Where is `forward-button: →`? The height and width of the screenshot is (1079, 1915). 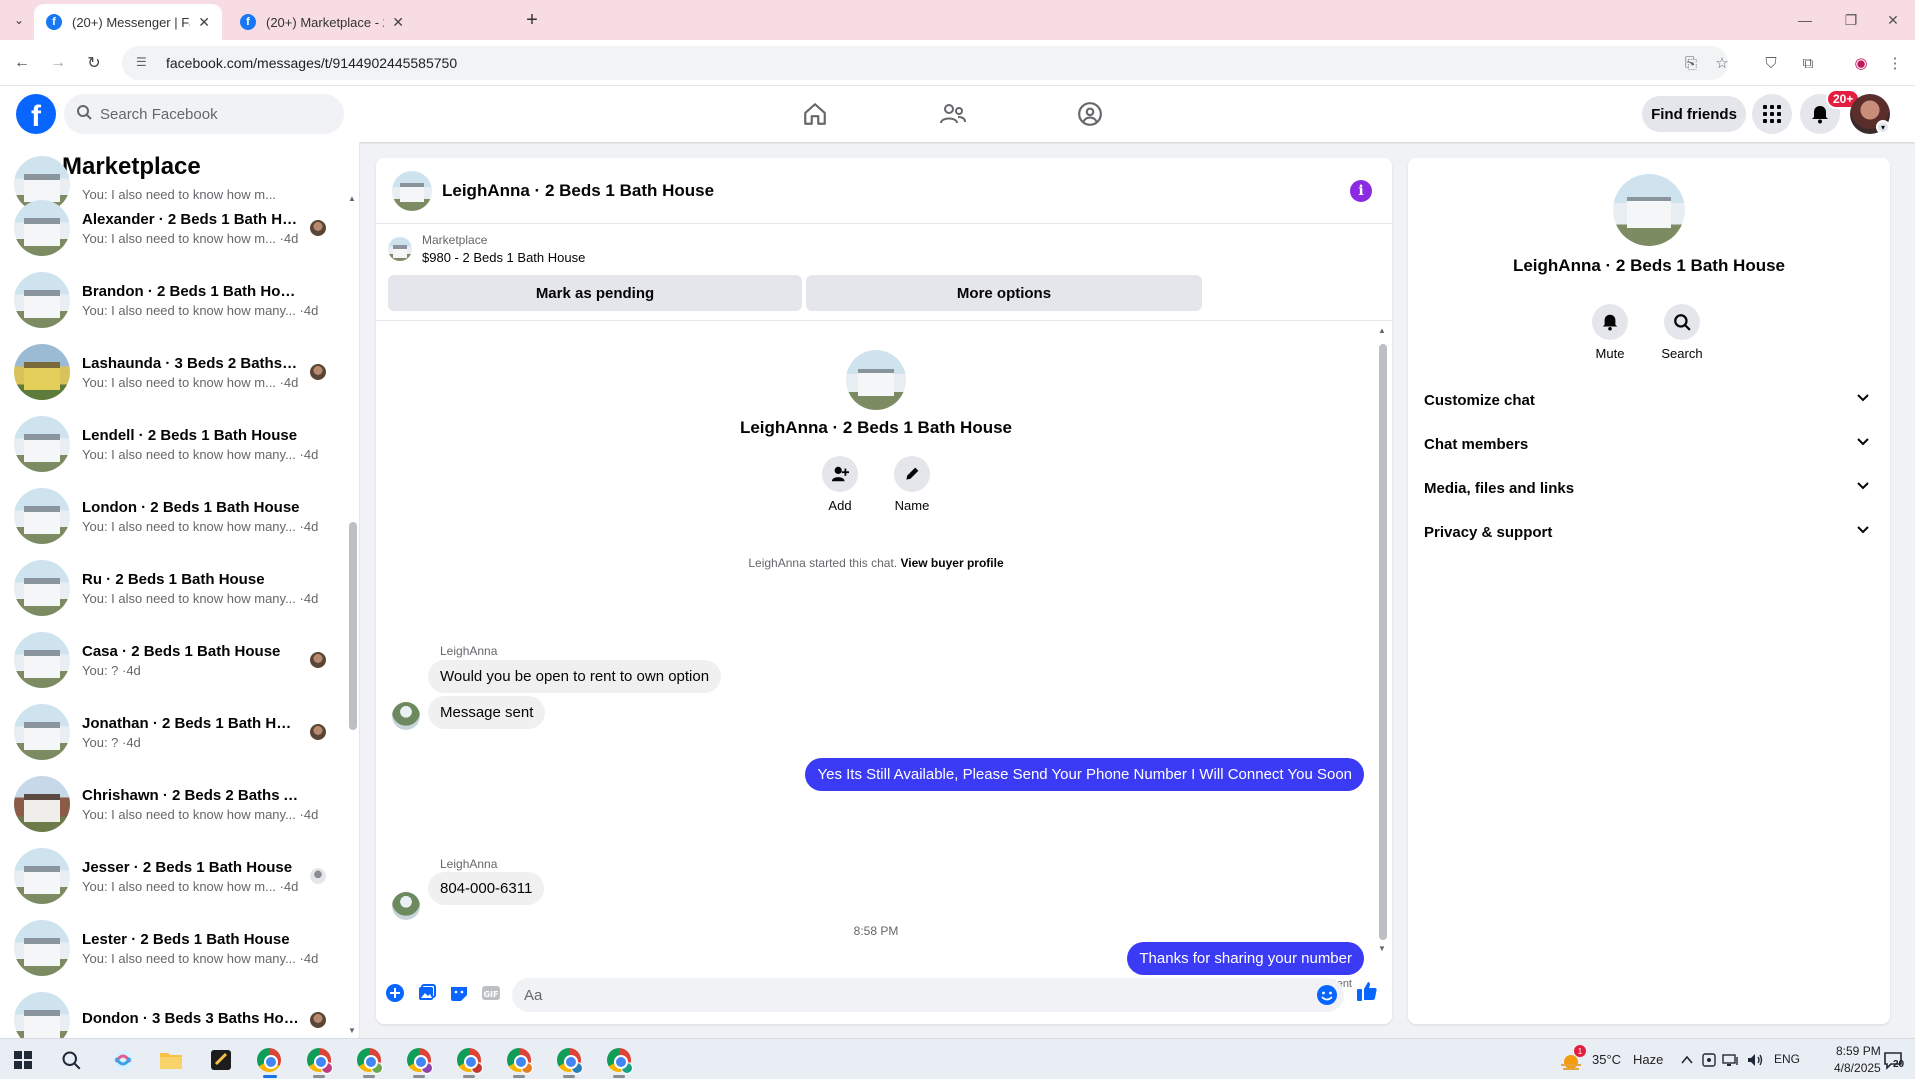 forward-button: → is located at coordinates (58, 63).